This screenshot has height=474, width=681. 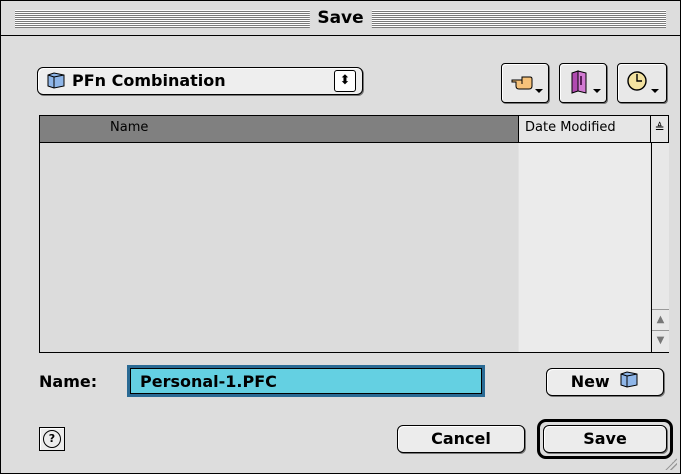 I want to click on column-label-name: Name, so click(x=129, y=127).